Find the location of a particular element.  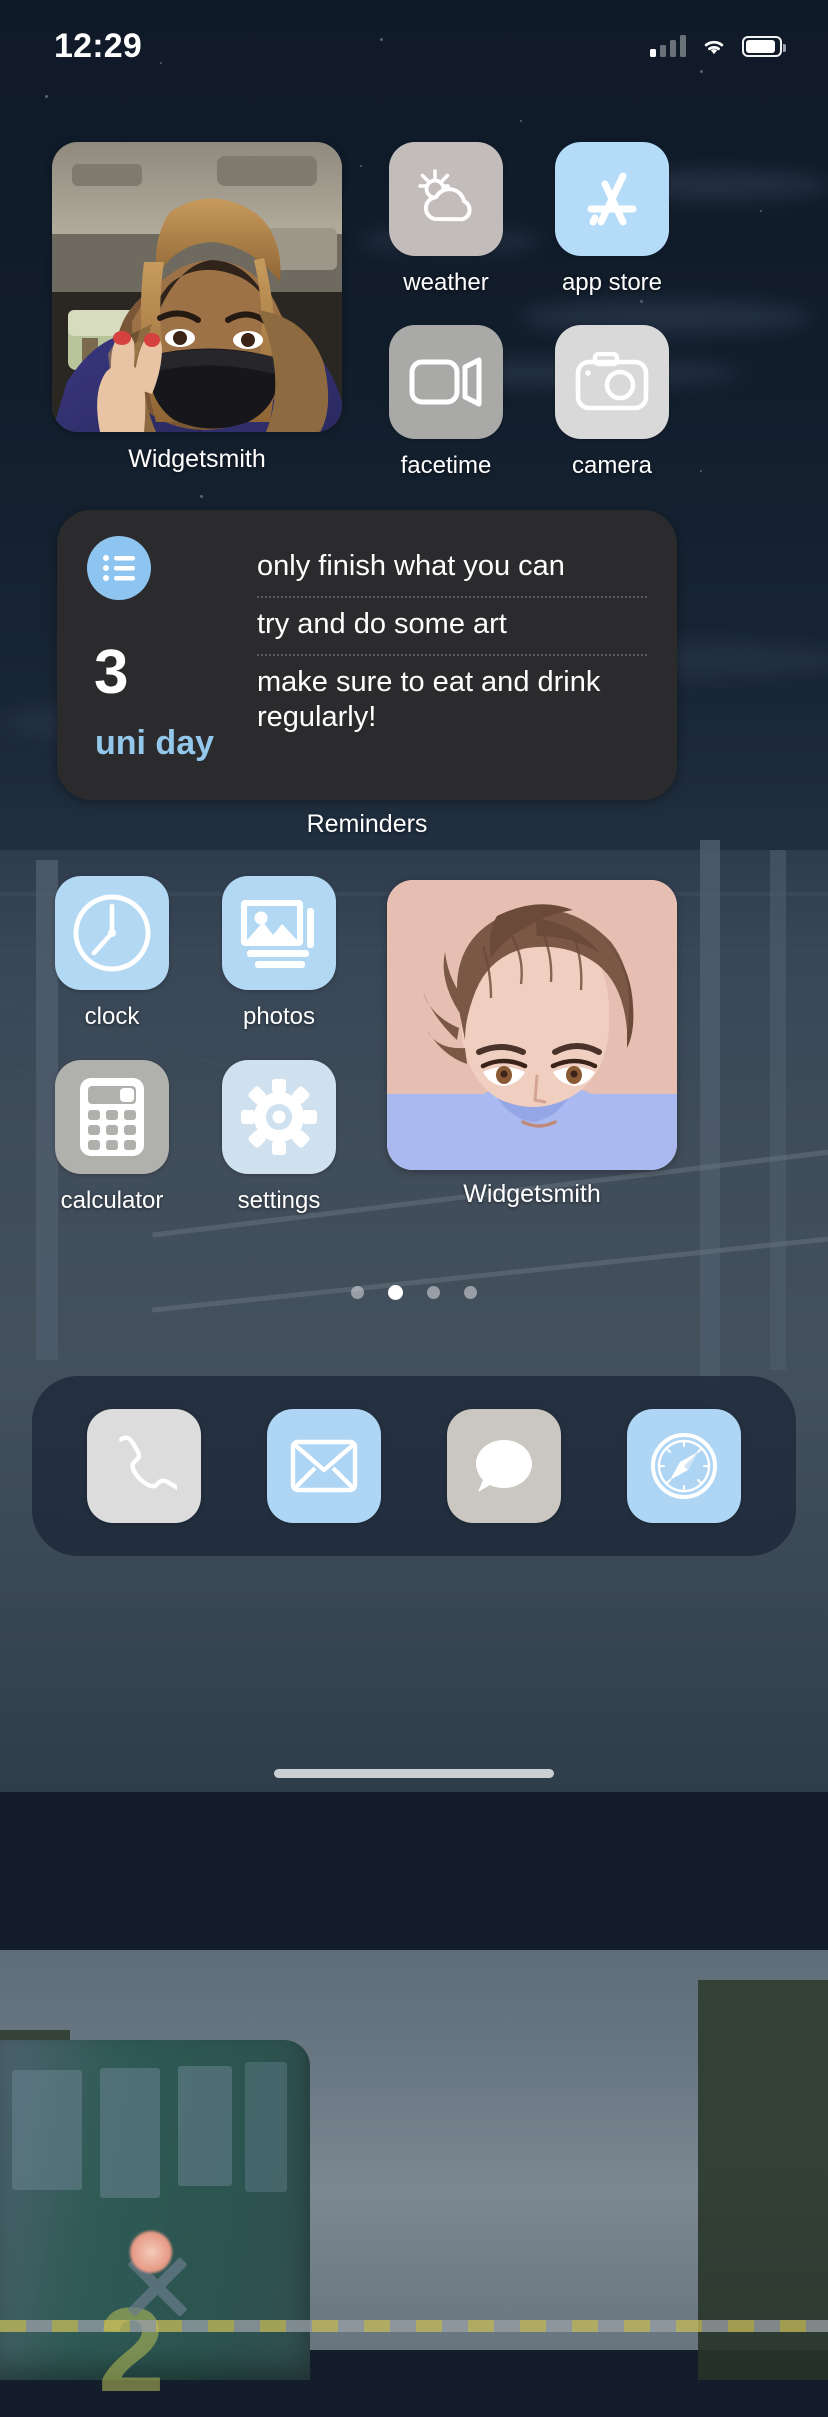

reminders-list-name: uni day is located at coordinates (155, 743).